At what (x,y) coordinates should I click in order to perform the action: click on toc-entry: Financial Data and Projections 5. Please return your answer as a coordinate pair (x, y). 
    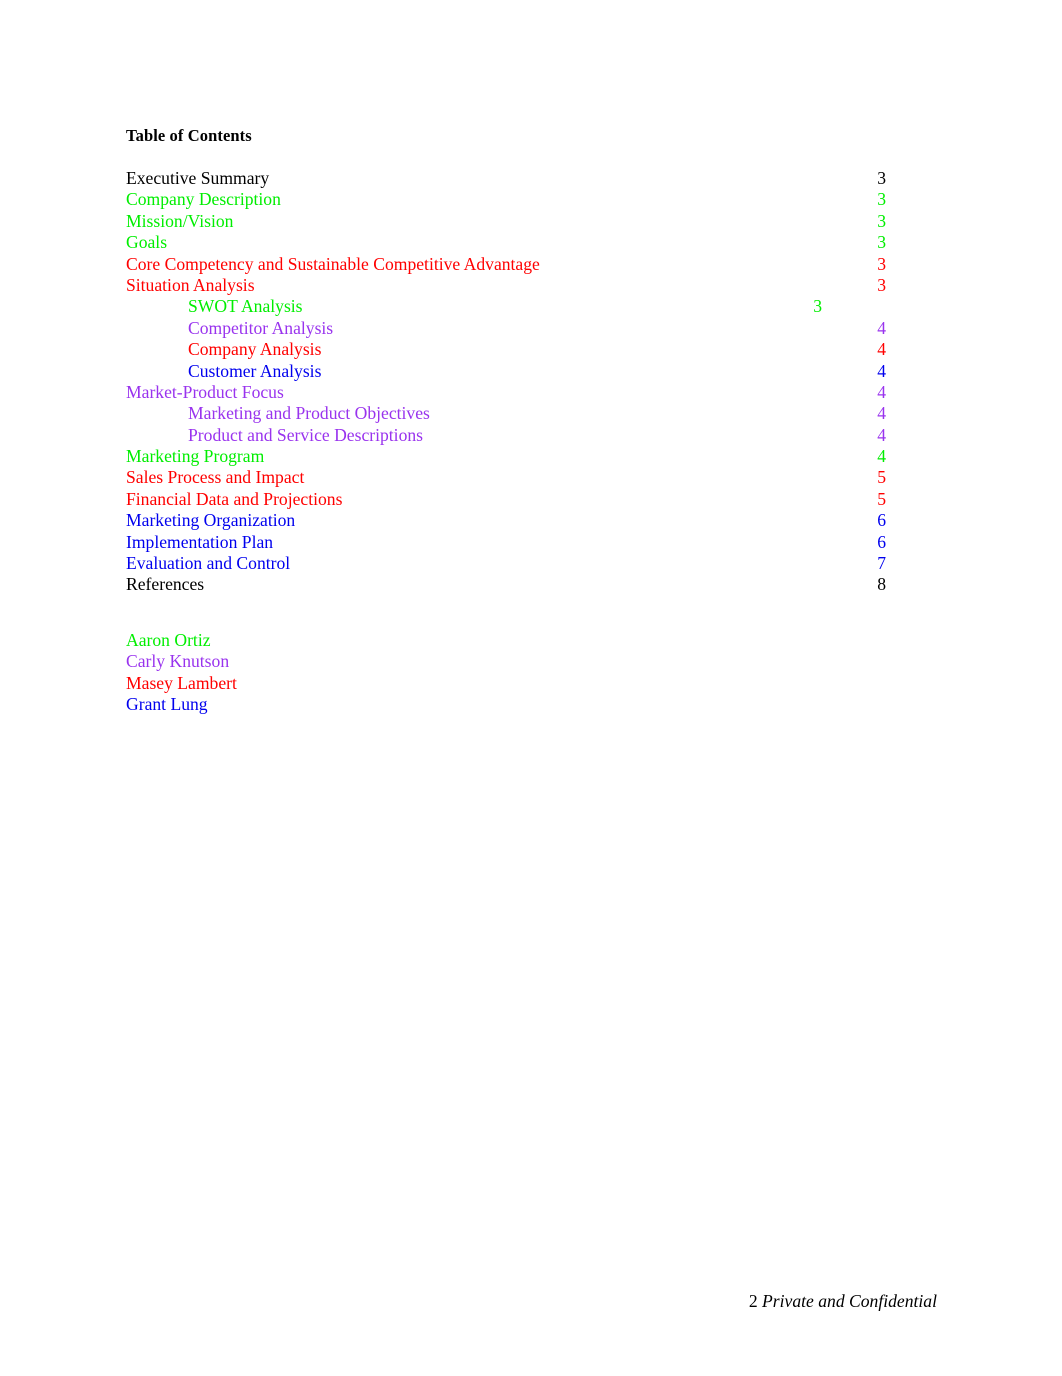
    Looking at the image, I should click on (506, 499).